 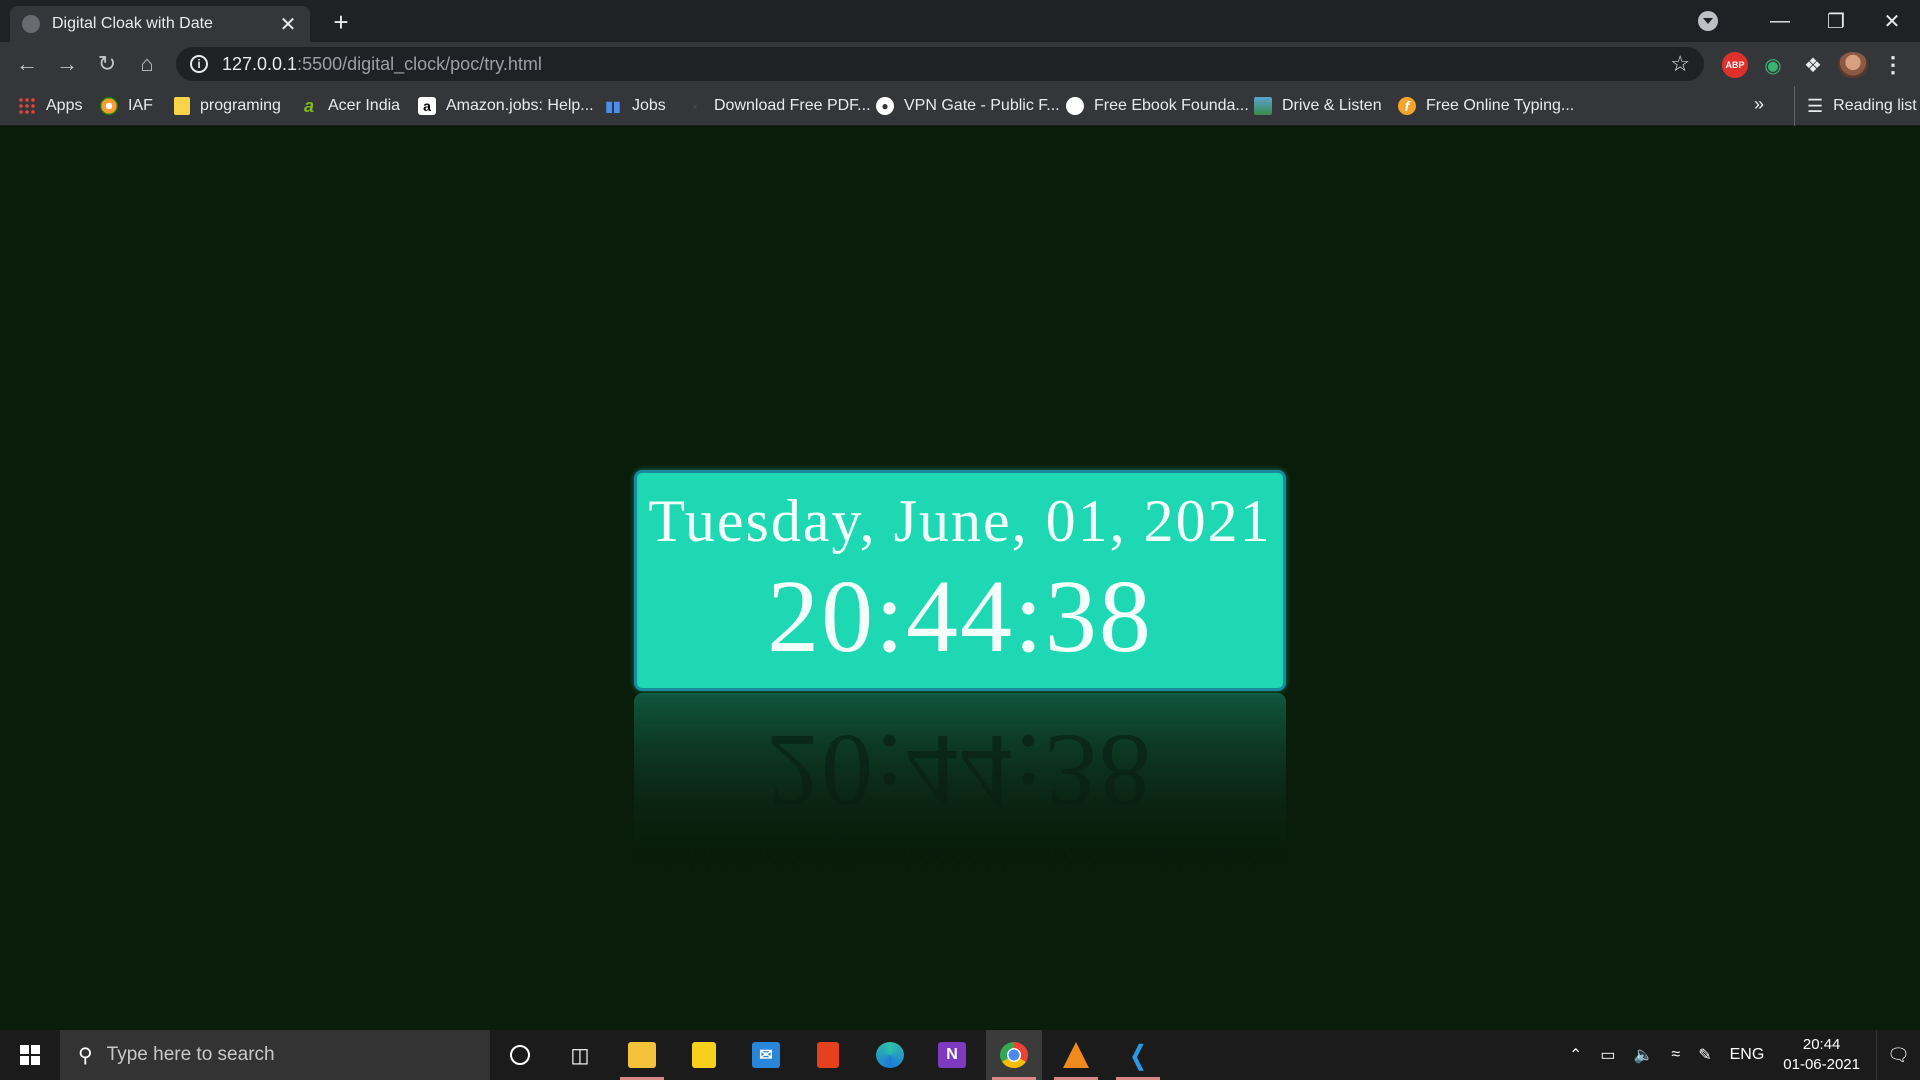 I want to click on reading-list-button: ☰ Reading list, so click(x=1855, y=106).